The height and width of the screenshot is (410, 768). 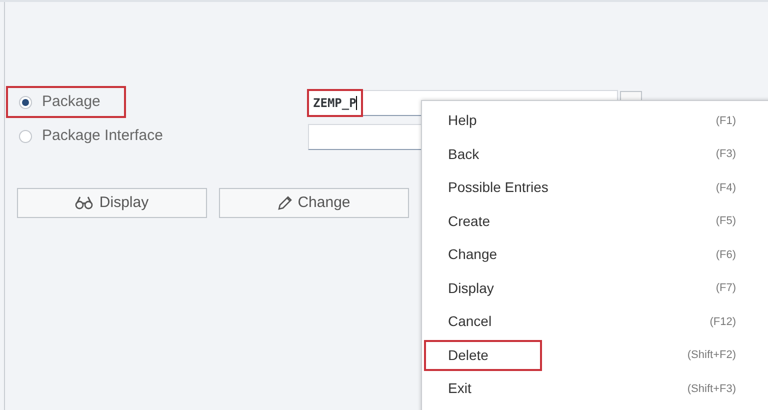 What do you see at coordinates (71, 102) in the screenshot?
I see `radio-label: Package` at bounding box center [71, 102].